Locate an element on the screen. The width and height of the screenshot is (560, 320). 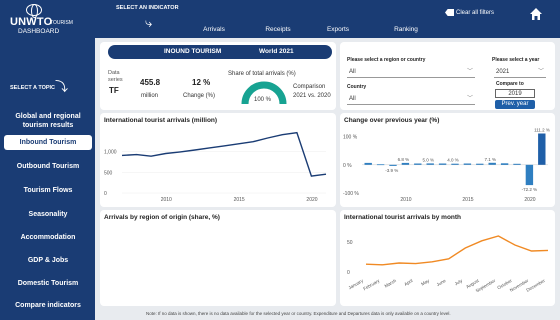
arrivals-line-chart: 0 500 1,000 2010 2015 2020 is located at coordinates (215, 167).